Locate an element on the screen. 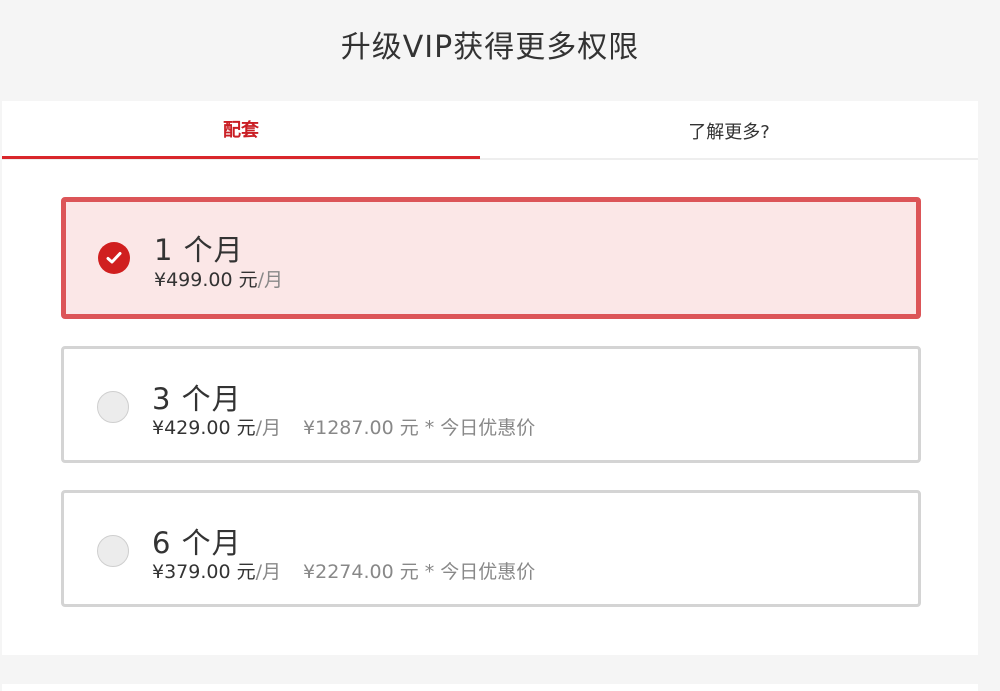 The height and width of the screenshot is (691, 1000). tab-learn-more: 了解更多? is located at coordinates (729, 130).